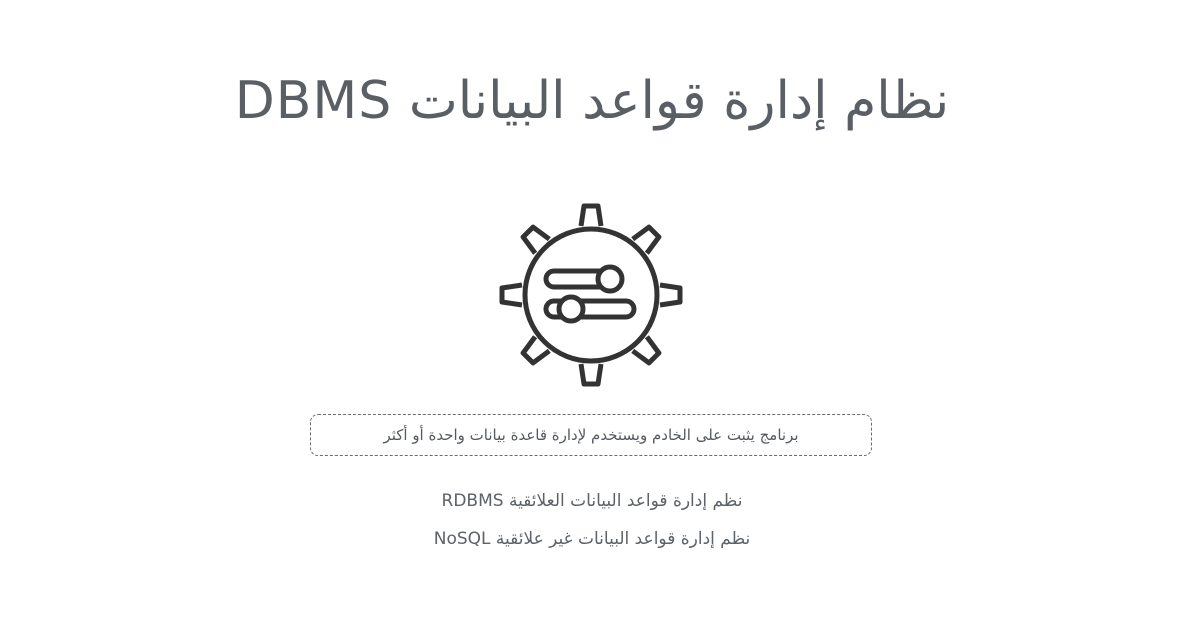  What do you see at coordinates (592, 501) in the screenshot?
I see `list-item-rdbms: نظم إدارة قواعد البيانات العلائقية RDBMS` at bounding box center [592, 501].